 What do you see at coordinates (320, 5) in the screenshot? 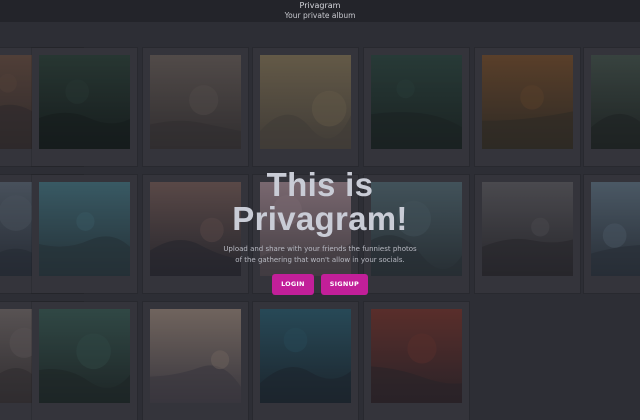
I see `app-title: Privagram` at bounding box center [320, 5].